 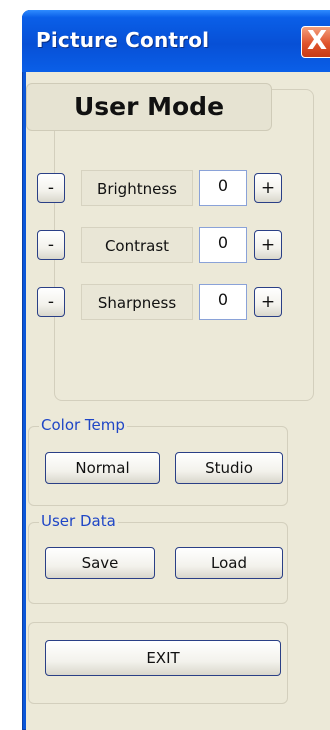 What do you see at coordinates (158, 558) in the screenshot?
I see `user-data-group: User Data Save Load` at bounding box center [158, 558].